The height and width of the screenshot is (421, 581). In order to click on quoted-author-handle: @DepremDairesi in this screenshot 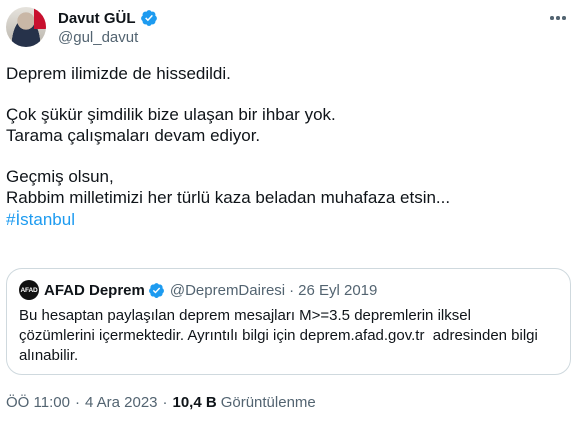, I will do `click(227, 290)`.